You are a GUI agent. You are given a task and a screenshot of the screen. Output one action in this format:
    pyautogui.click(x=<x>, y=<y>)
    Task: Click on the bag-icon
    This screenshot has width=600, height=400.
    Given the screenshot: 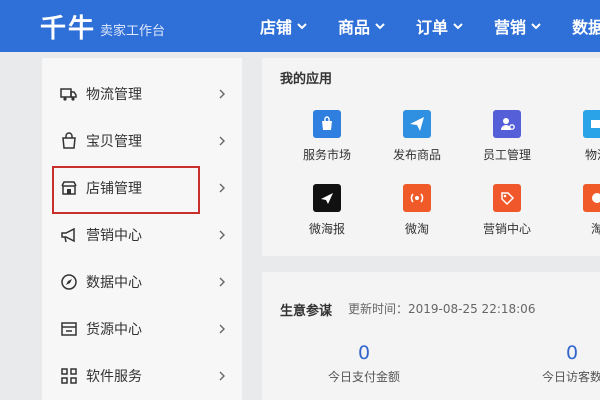 What is the action you would take?
    pyautogui.click(x=69, y=140)
    